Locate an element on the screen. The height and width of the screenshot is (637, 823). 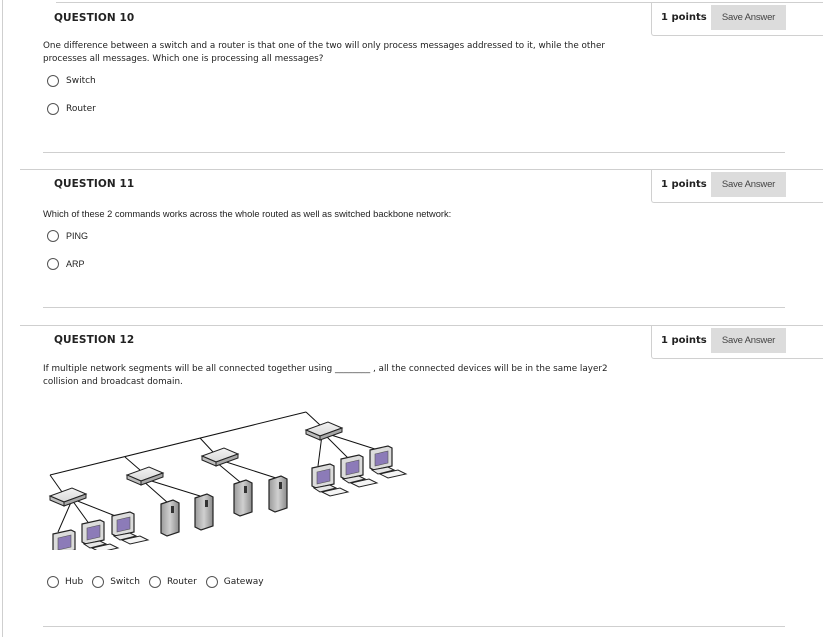
answer-options: Hub Switch Router Gateway is located at coordinates (160, 582).